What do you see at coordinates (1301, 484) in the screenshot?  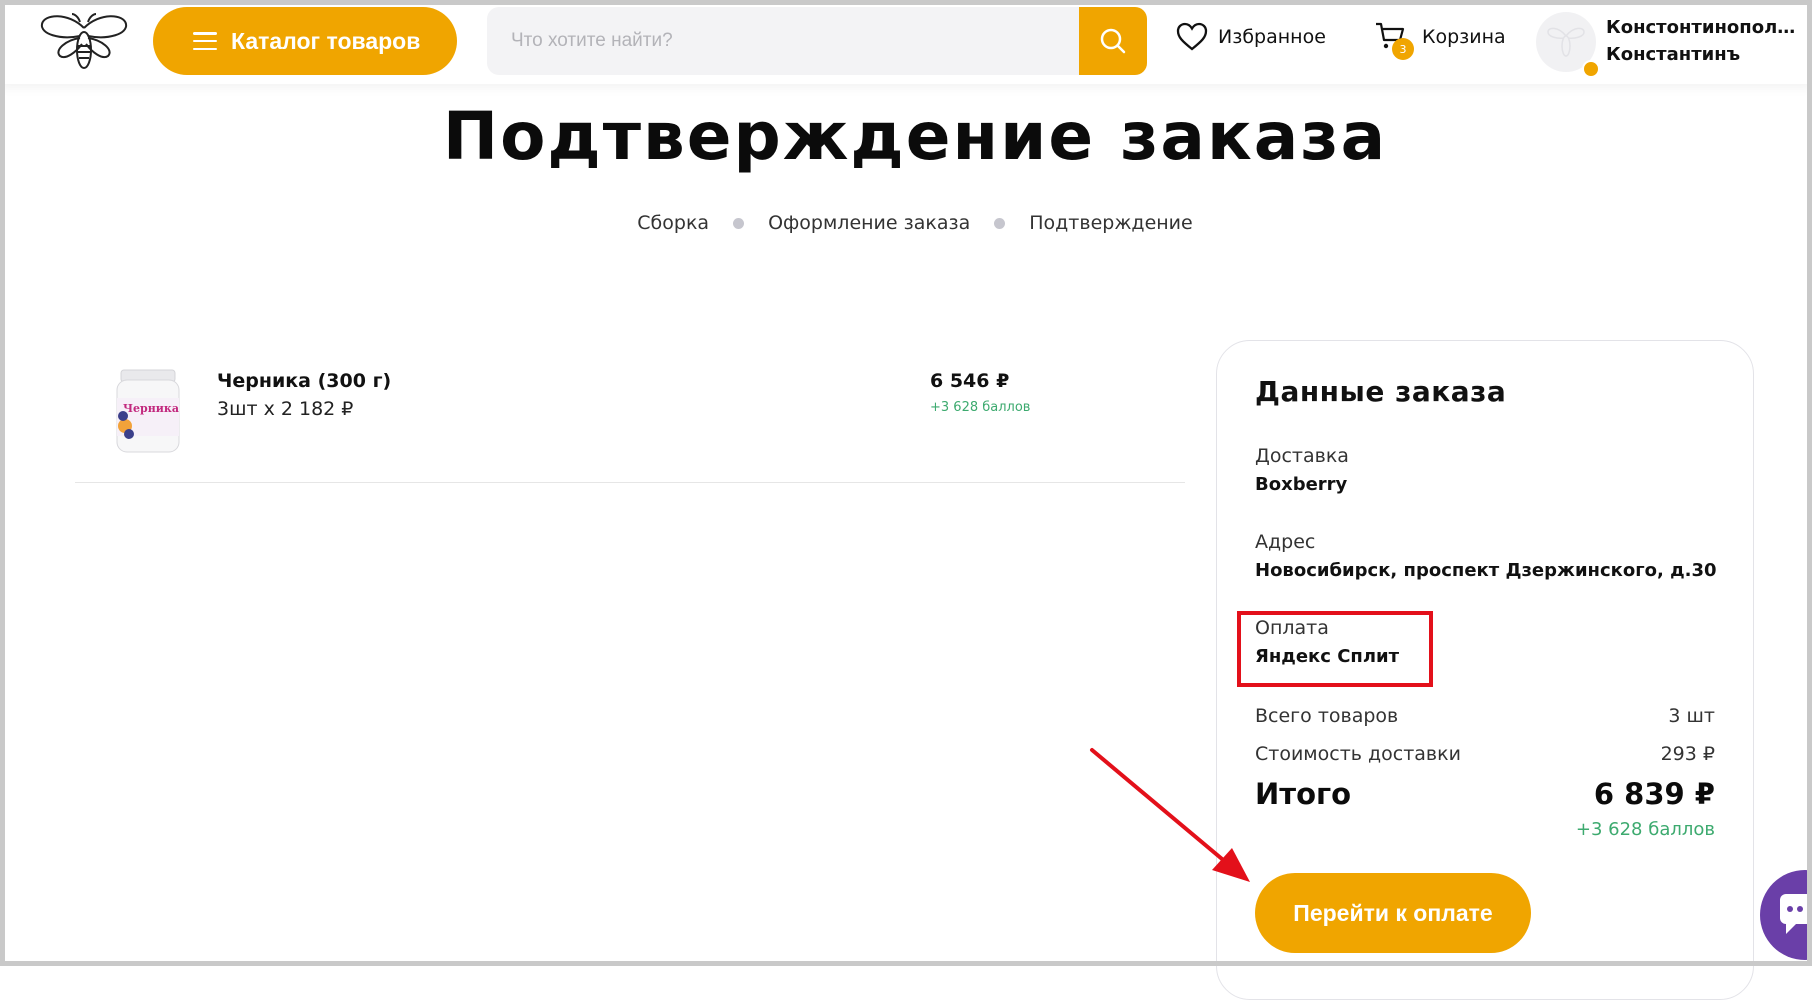 I see `delivery-value: Boxberry` at bounding box center [1301, 484].